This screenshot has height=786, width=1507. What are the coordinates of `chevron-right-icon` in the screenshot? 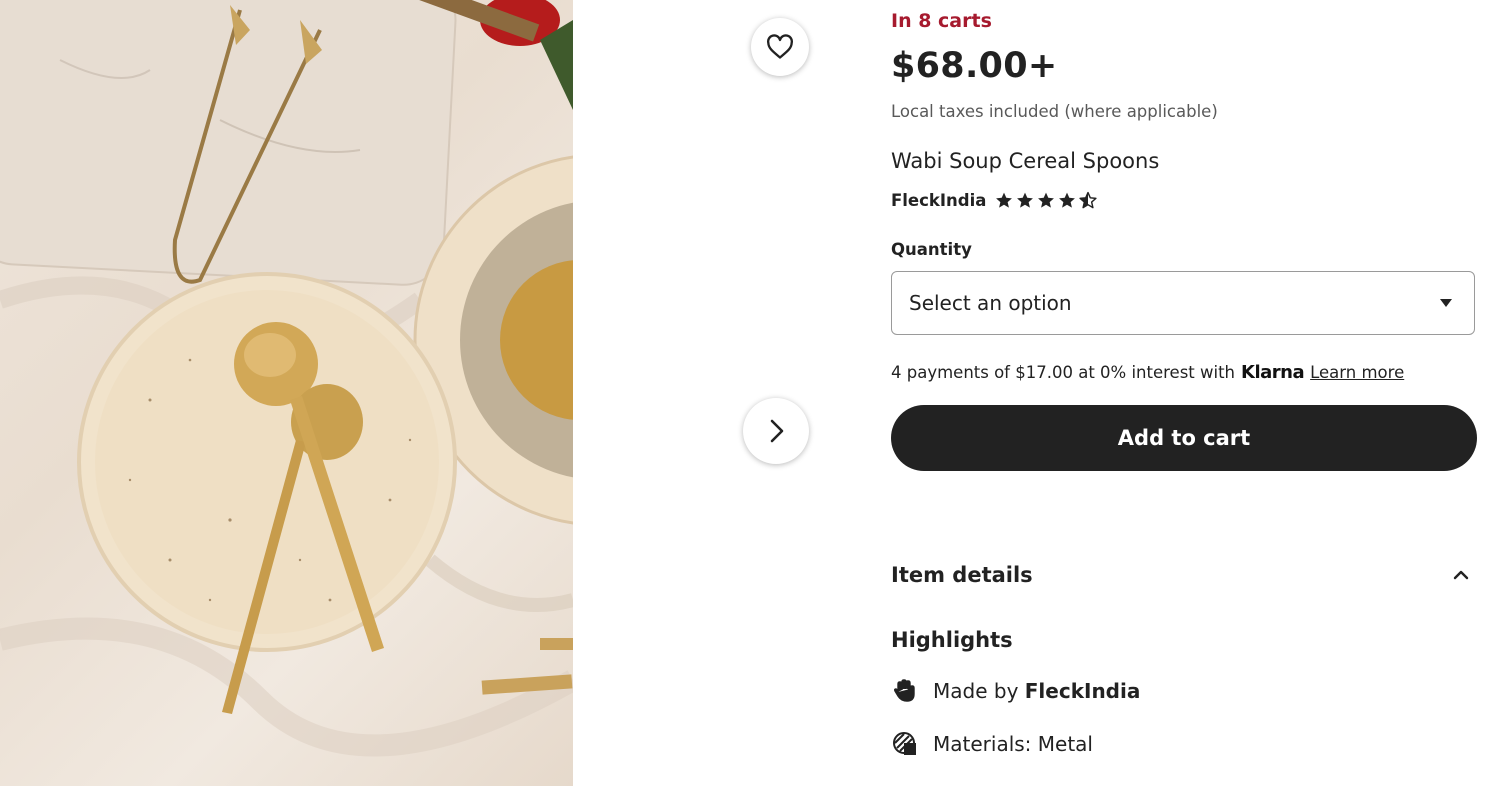 It's located at (777, 431).